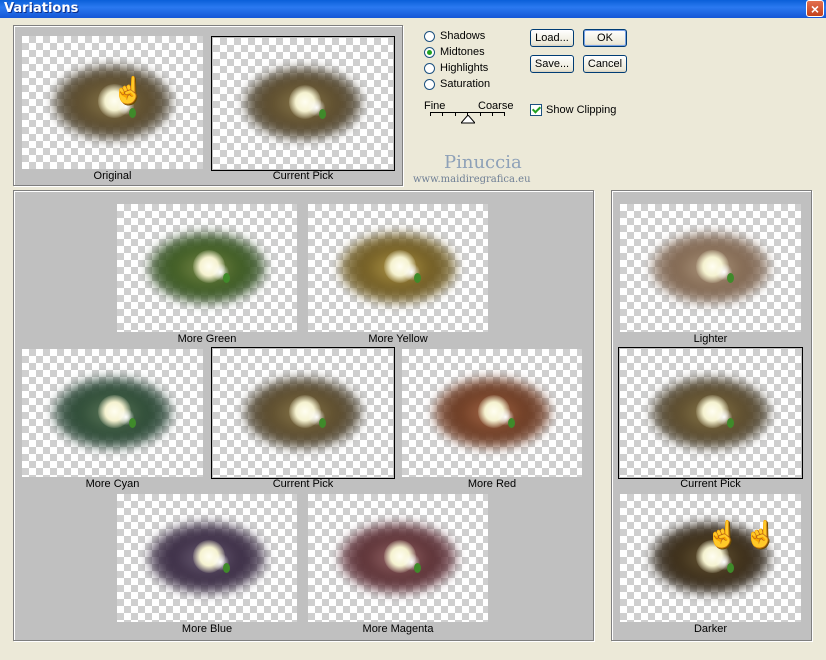  What do you see at coordinates (496, 106) in the screenshot?
I see `coarse-label: Coarse` at bounding box center [496, 106].